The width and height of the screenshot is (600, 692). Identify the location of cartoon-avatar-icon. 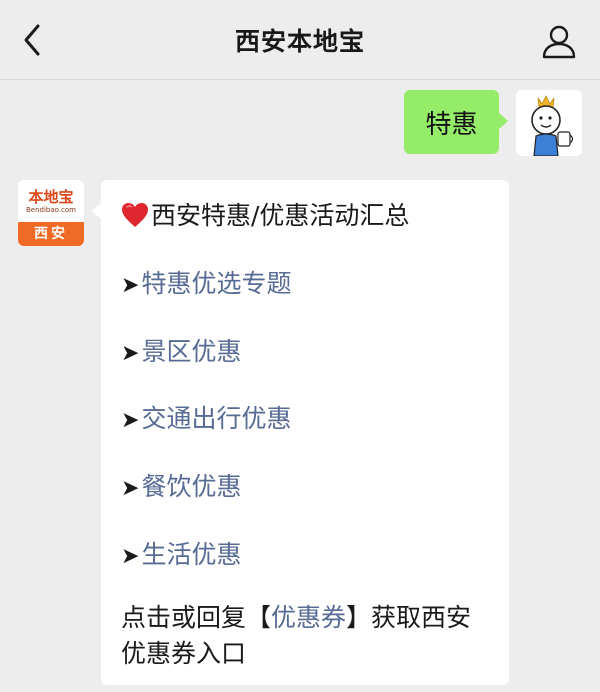
(549, 123).